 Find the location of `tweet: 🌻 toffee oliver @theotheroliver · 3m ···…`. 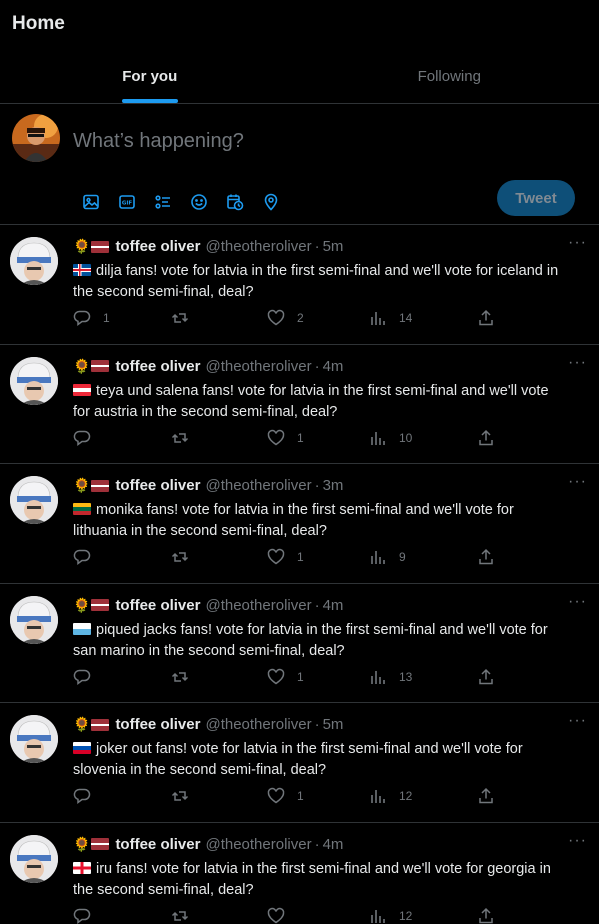

tweet: 🌻 toffee oliver @theotheroliver · 3m ···… is located at coordinates (299, 524).